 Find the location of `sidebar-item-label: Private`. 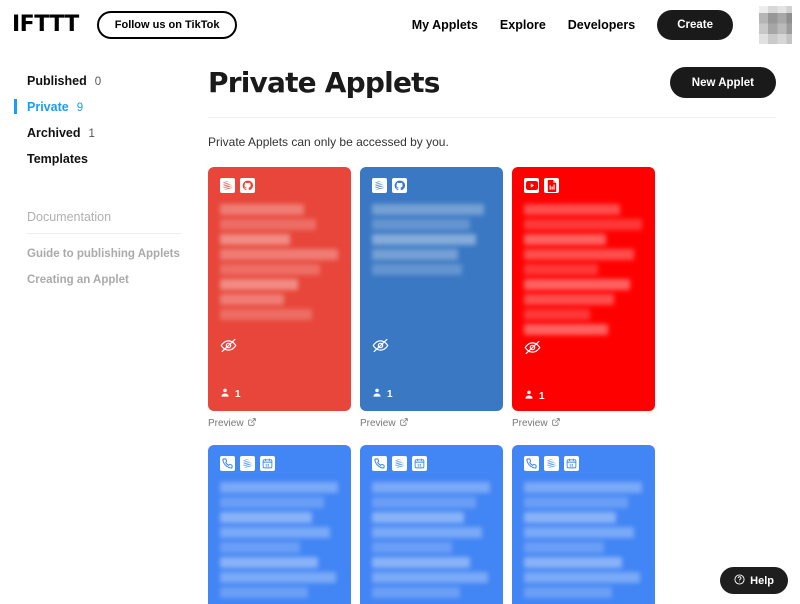

sidebar-item-label: Private is located at coordinates (48, 107).